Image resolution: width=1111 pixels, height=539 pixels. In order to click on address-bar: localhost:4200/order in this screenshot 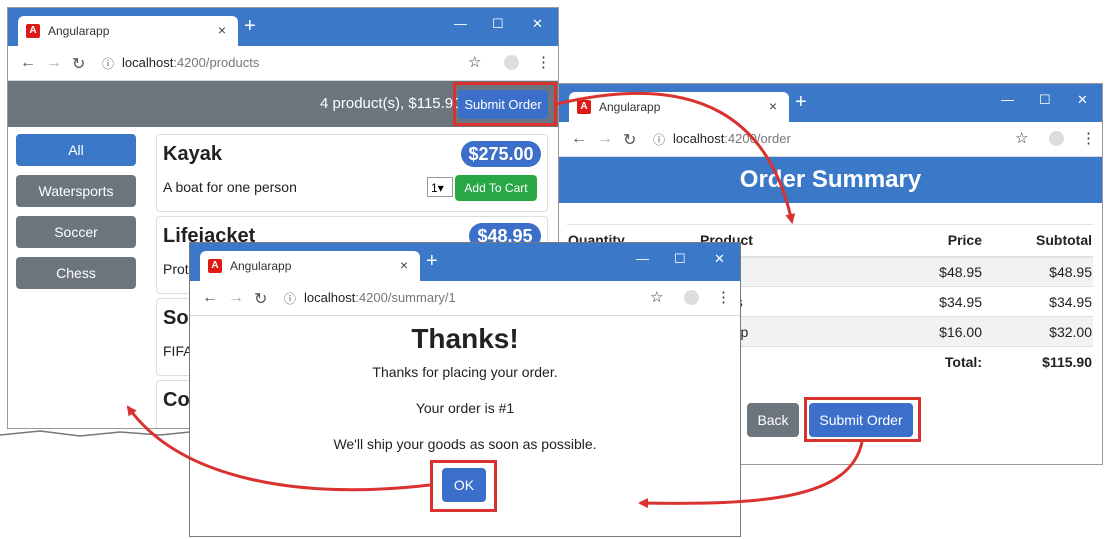, I will do `click(732, 138)`.